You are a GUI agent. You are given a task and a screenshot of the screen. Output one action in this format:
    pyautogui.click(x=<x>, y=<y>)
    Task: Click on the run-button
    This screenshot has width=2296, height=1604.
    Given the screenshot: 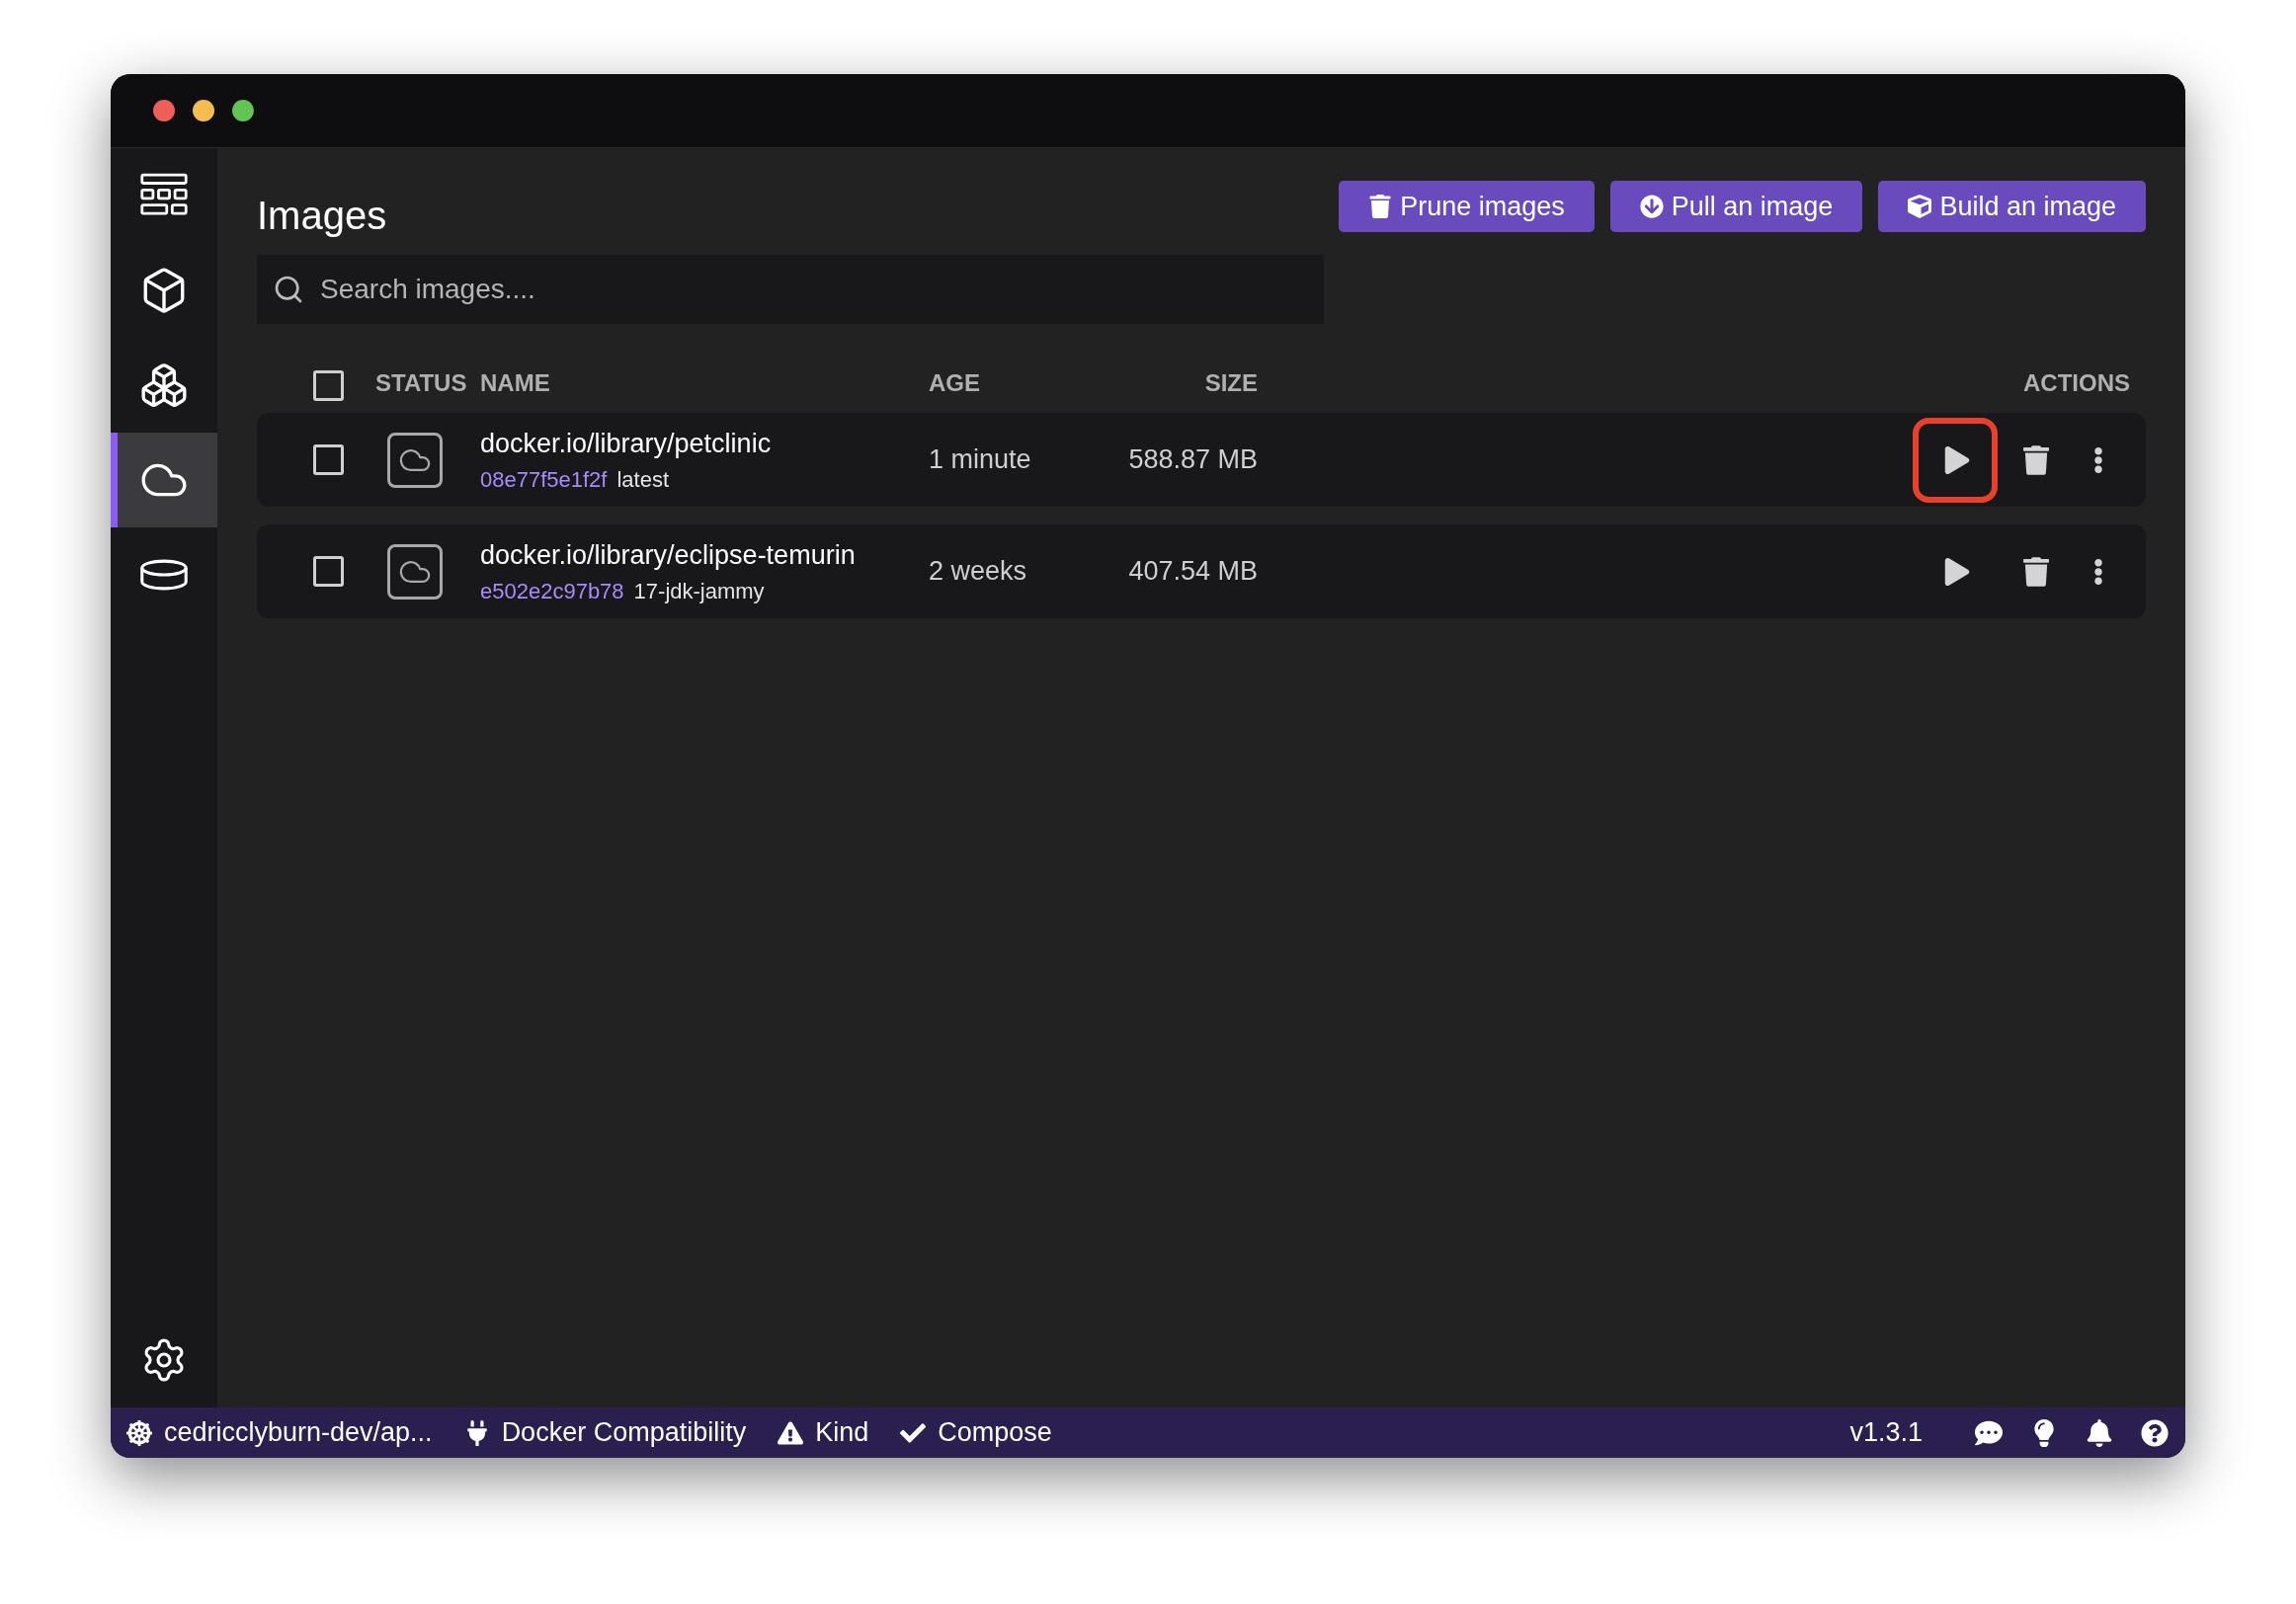 What is the action you would take?
    pyautogui.click(x=1955, y=460)
    